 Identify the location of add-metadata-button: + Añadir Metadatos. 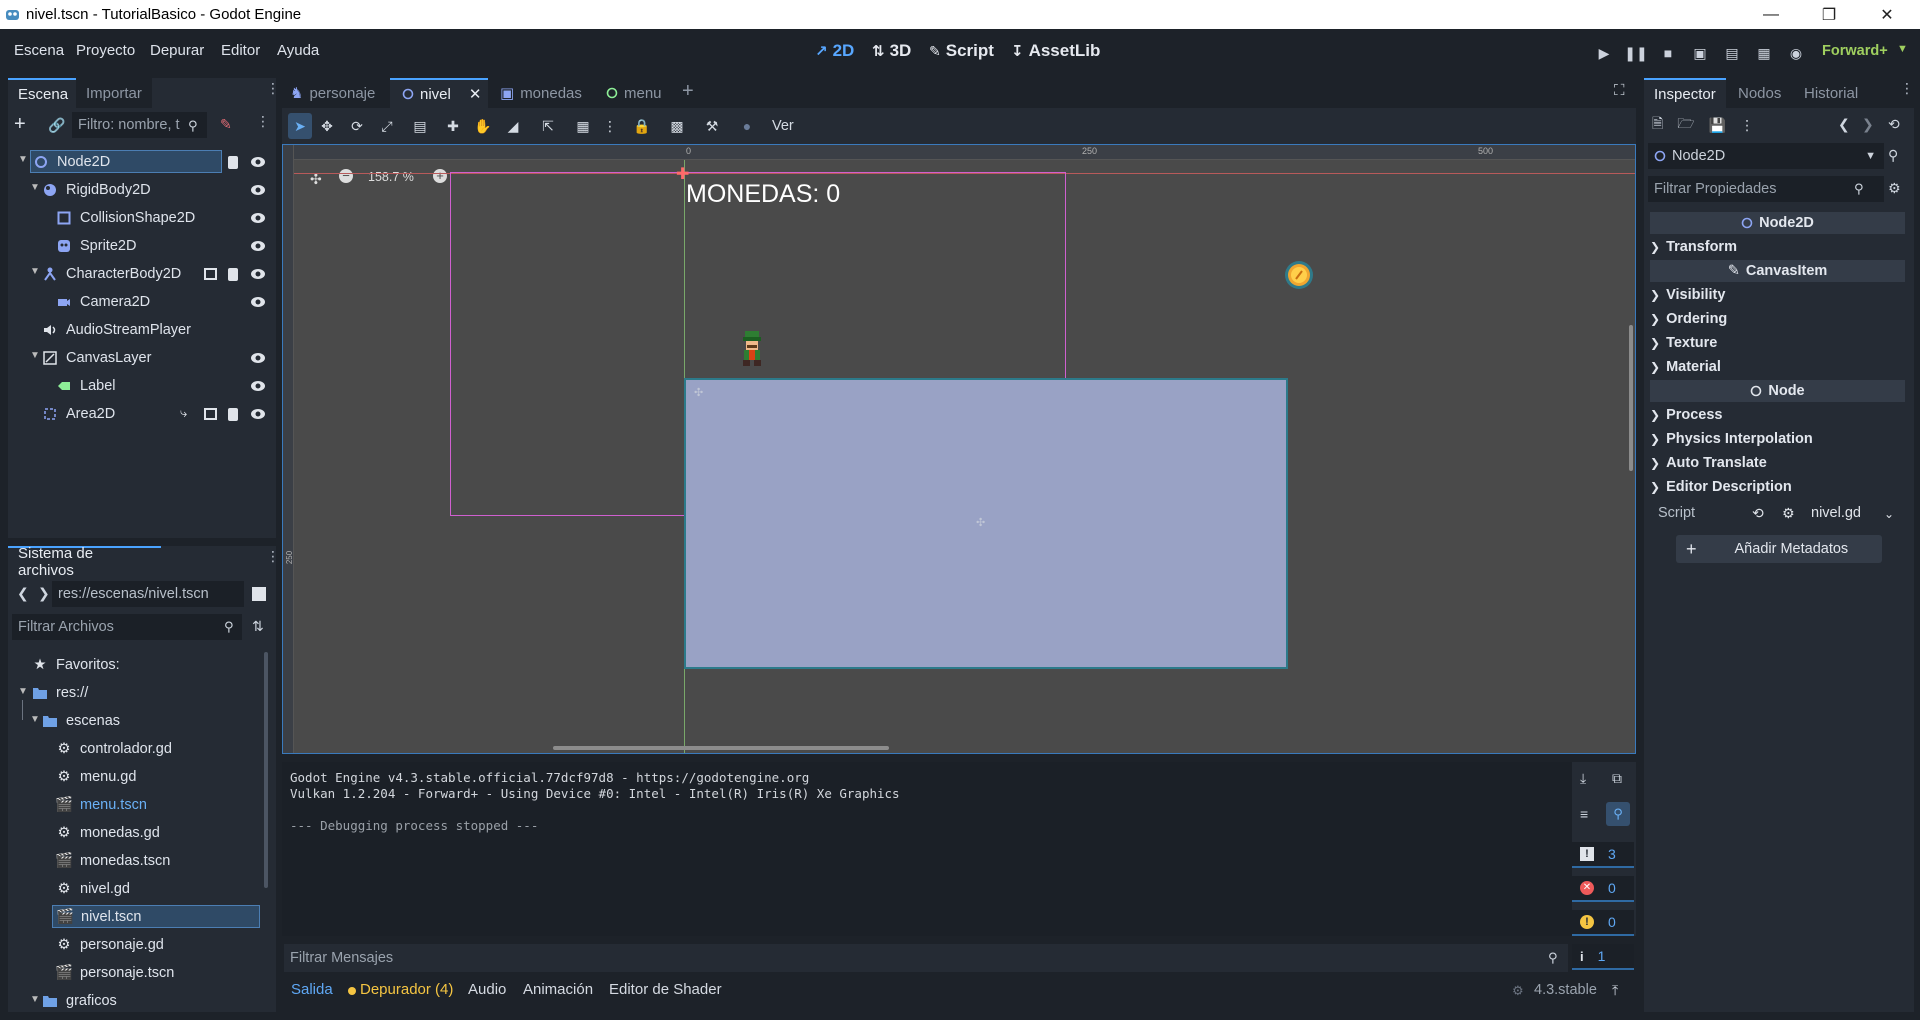
(1779, 549).